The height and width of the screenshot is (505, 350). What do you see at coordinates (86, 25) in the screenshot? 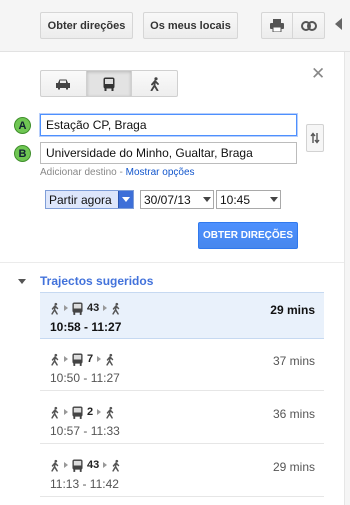
I see `get-directions-tab-button: Obter direções` at bounding box center [86, 25].